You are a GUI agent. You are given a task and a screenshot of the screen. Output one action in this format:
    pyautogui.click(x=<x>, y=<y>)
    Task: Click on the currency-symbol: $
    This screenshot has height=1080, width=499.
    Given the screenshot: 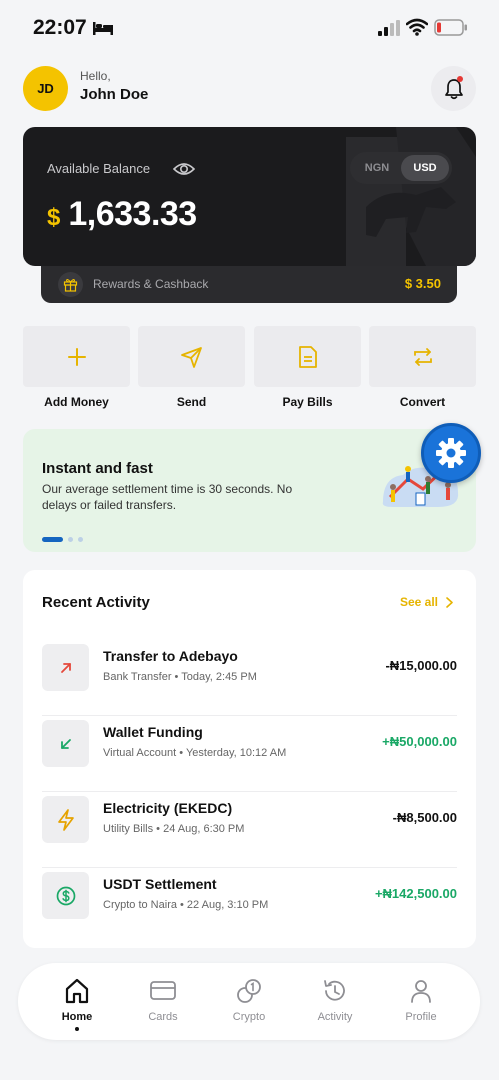 What is the action you would take?
    pyautogui.click(x=54, y=217)
    